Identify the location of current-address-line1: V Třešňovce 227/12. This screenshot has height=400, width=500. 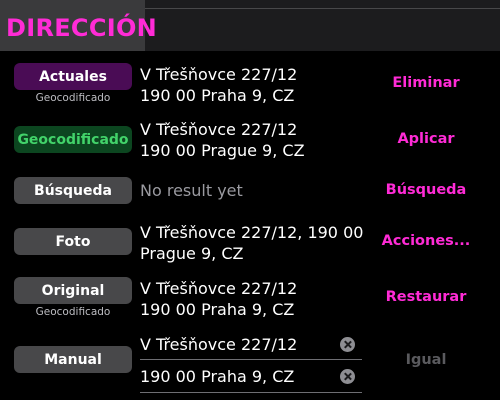
(219, 74).